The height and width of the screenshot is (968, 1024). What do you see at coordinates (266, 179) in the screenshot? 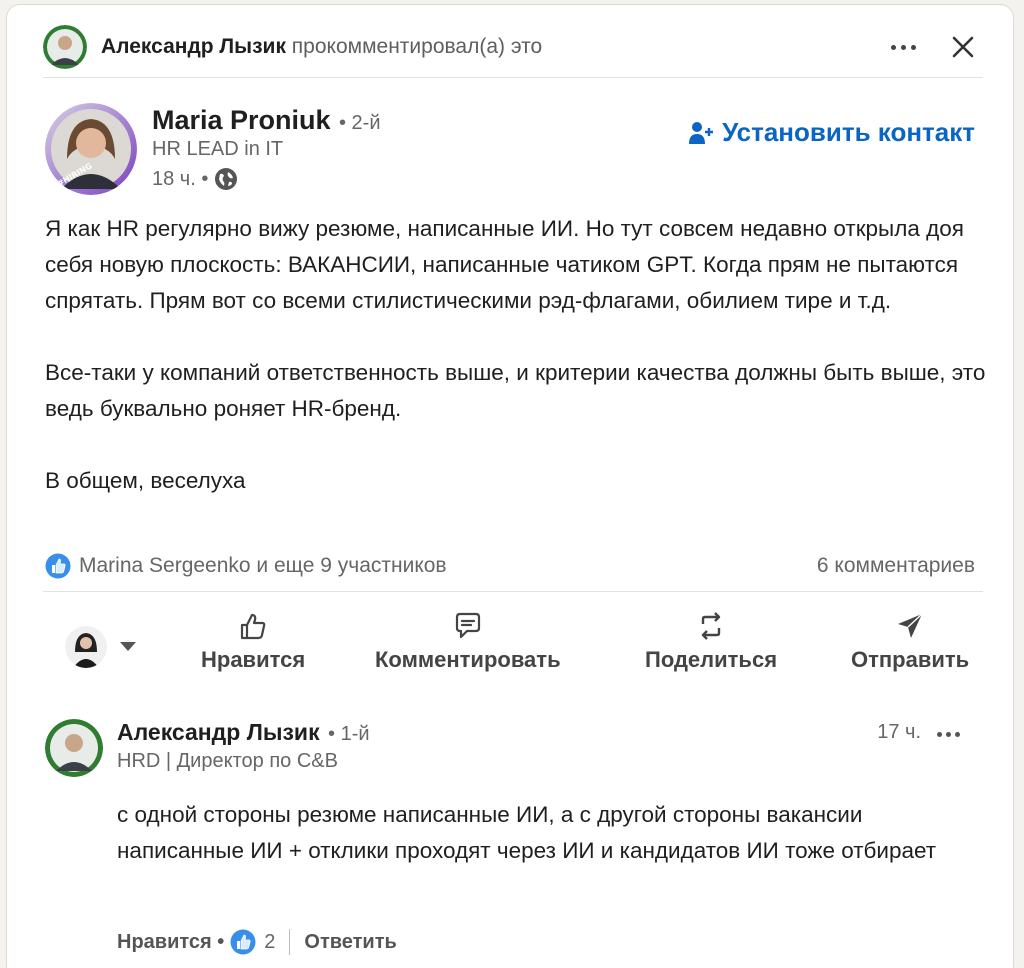
I see `post-meta: 18 ч. •` at bounding box center [266, 179].